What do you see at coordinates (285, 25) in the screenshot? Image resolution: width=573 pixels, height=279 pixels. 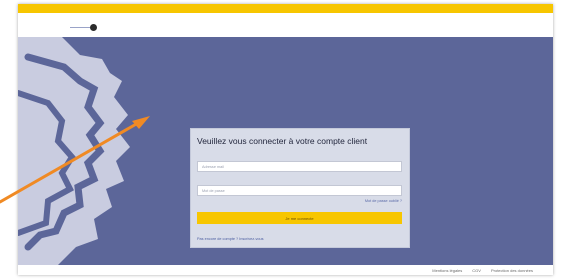 I see `site-header` at bounding box center [285, 25].